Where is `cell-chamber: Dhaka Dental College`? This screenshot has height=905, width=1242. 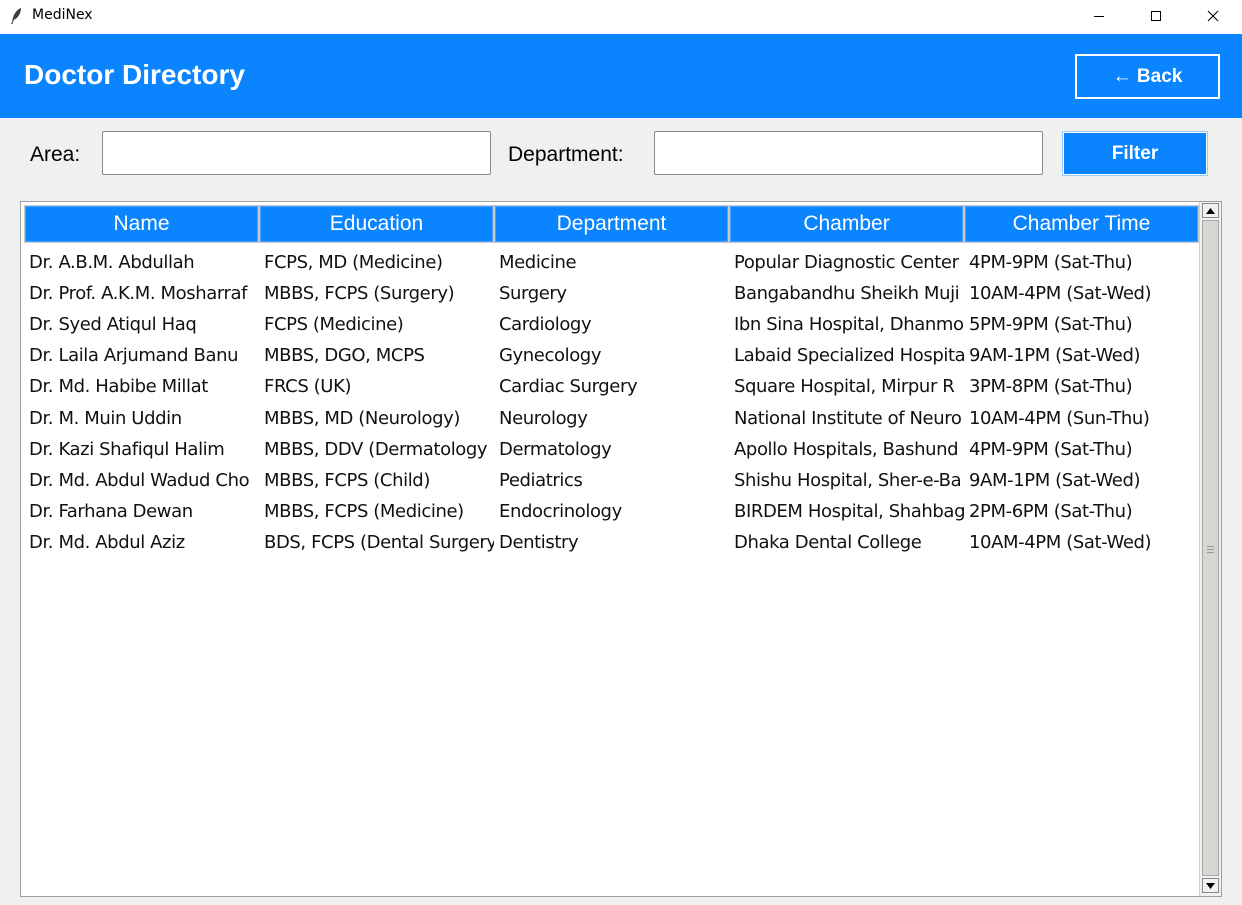
cell-chamber: Dhaka Dental College is located at coordinates (828, 542).